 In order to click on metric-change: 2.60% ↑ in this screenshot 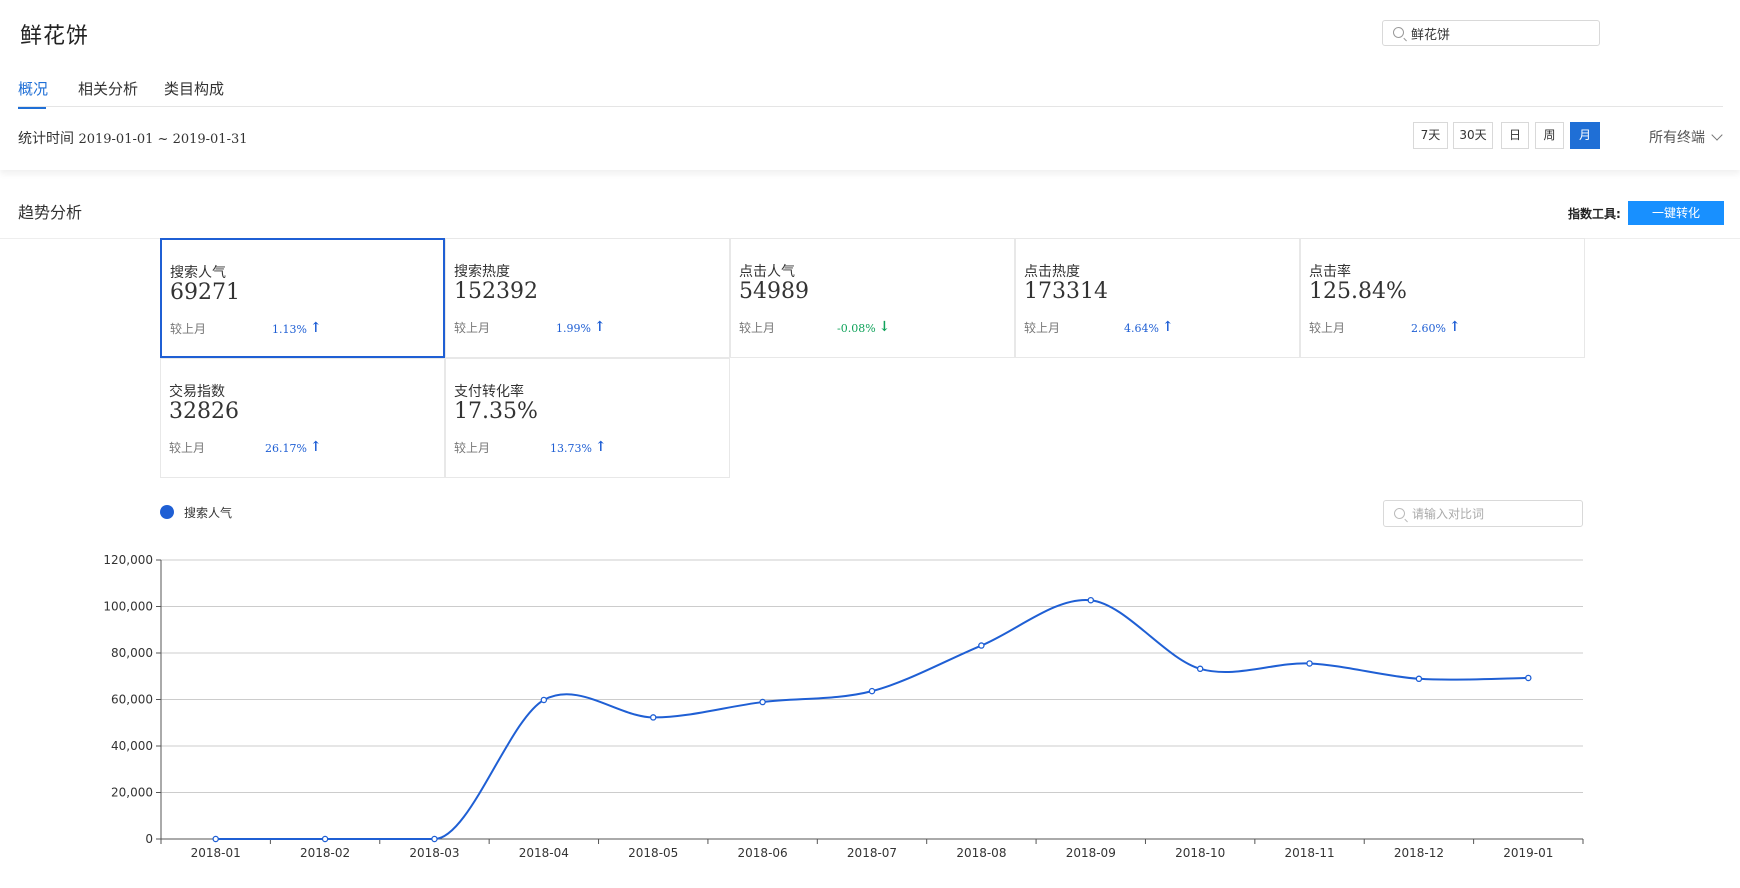, I will do `click(1436, 327)`.